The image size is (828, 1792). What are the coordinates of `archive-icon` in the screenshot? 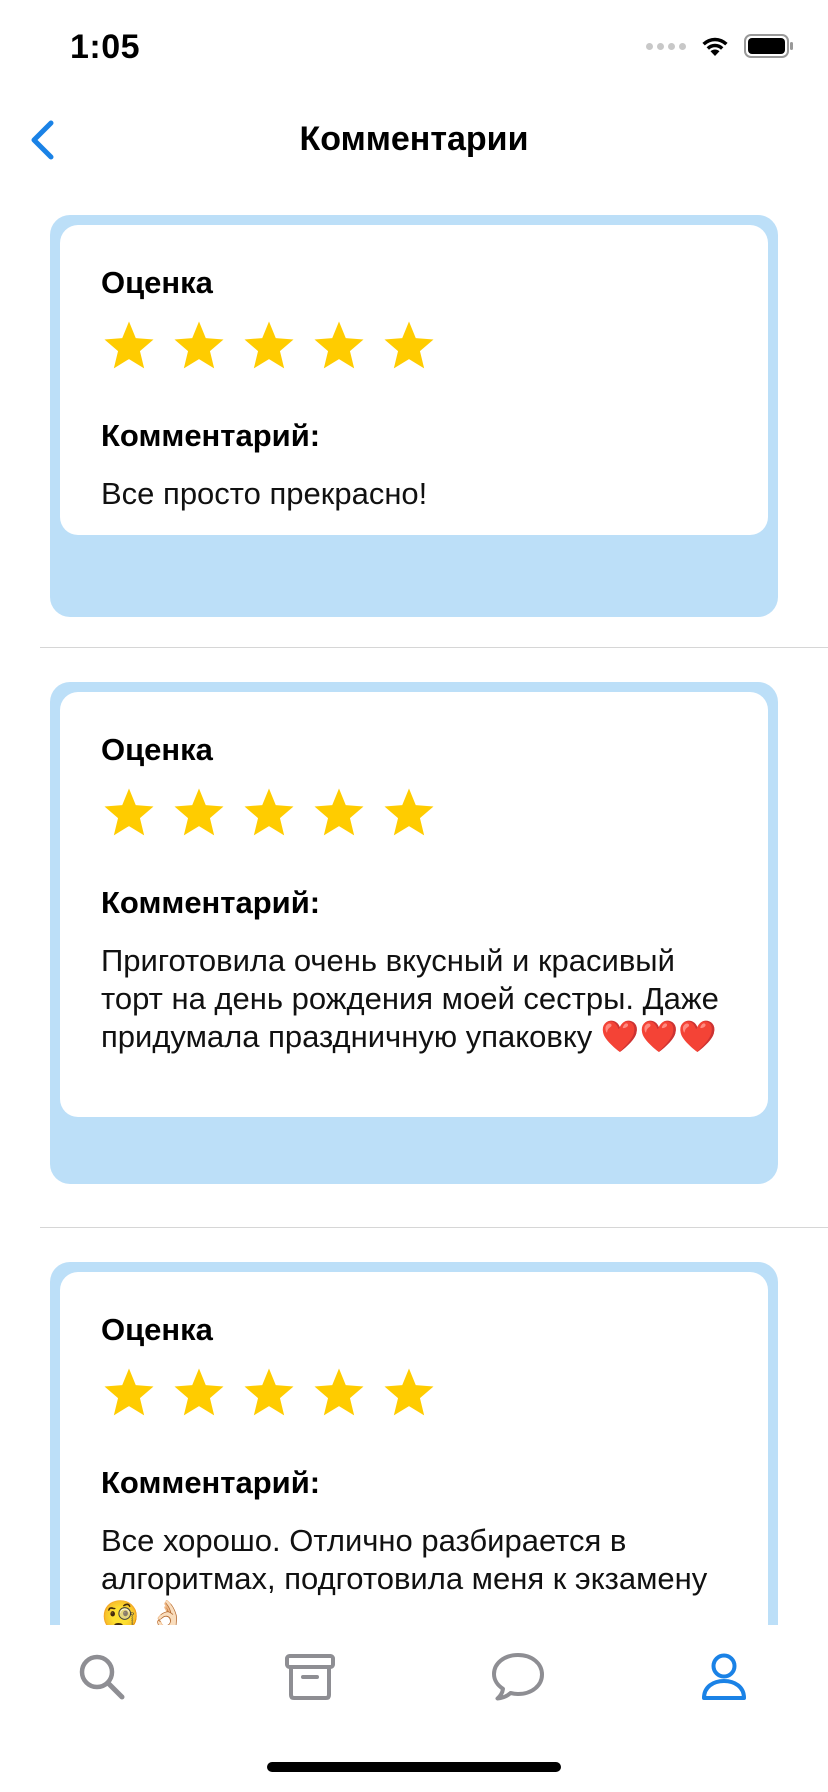 It's located at (310, 1677).